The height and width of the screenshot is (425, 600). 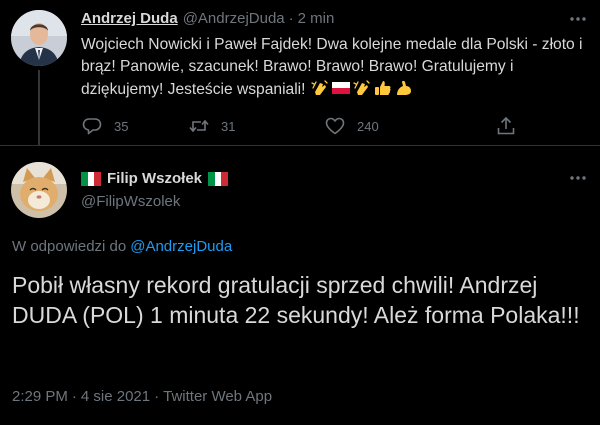 What do you see at coordinates (217, 396) in the screenshot?
I see `tweet-source-link: Twitter Web App` at bounding box center [217, 396].